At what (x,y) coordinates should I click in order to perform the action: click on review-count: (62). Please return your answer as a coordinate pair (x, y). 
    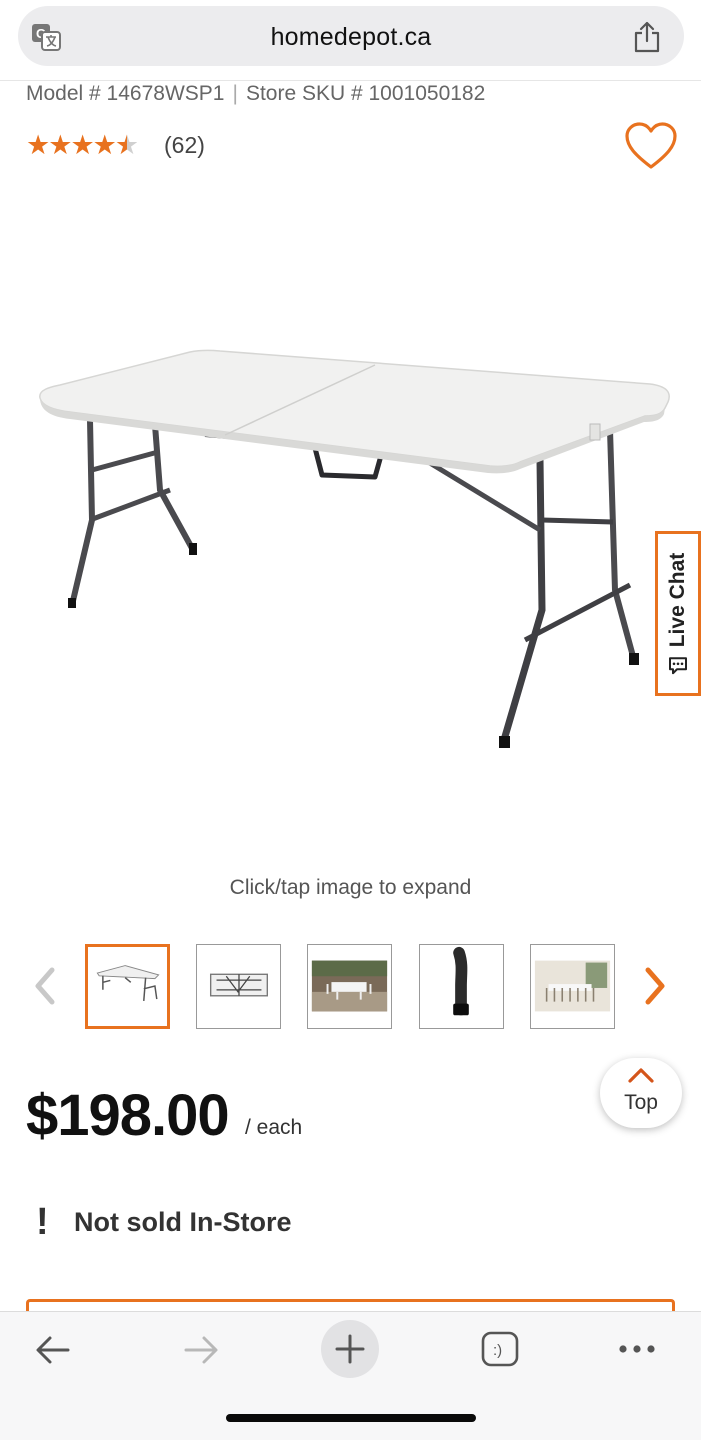
    Looking at the image, I should click on (184, 145).